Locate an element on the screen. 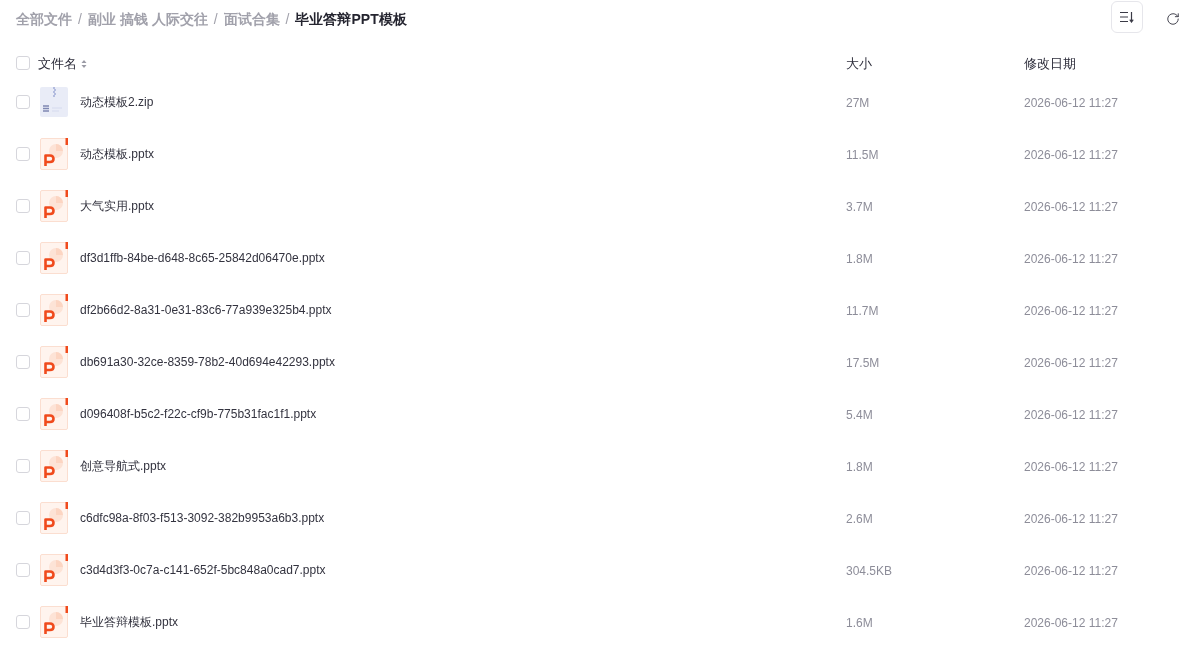 The width and height of the screenshot is (1191, 655). column-header: 大小 is located at coordinates (859, 64).